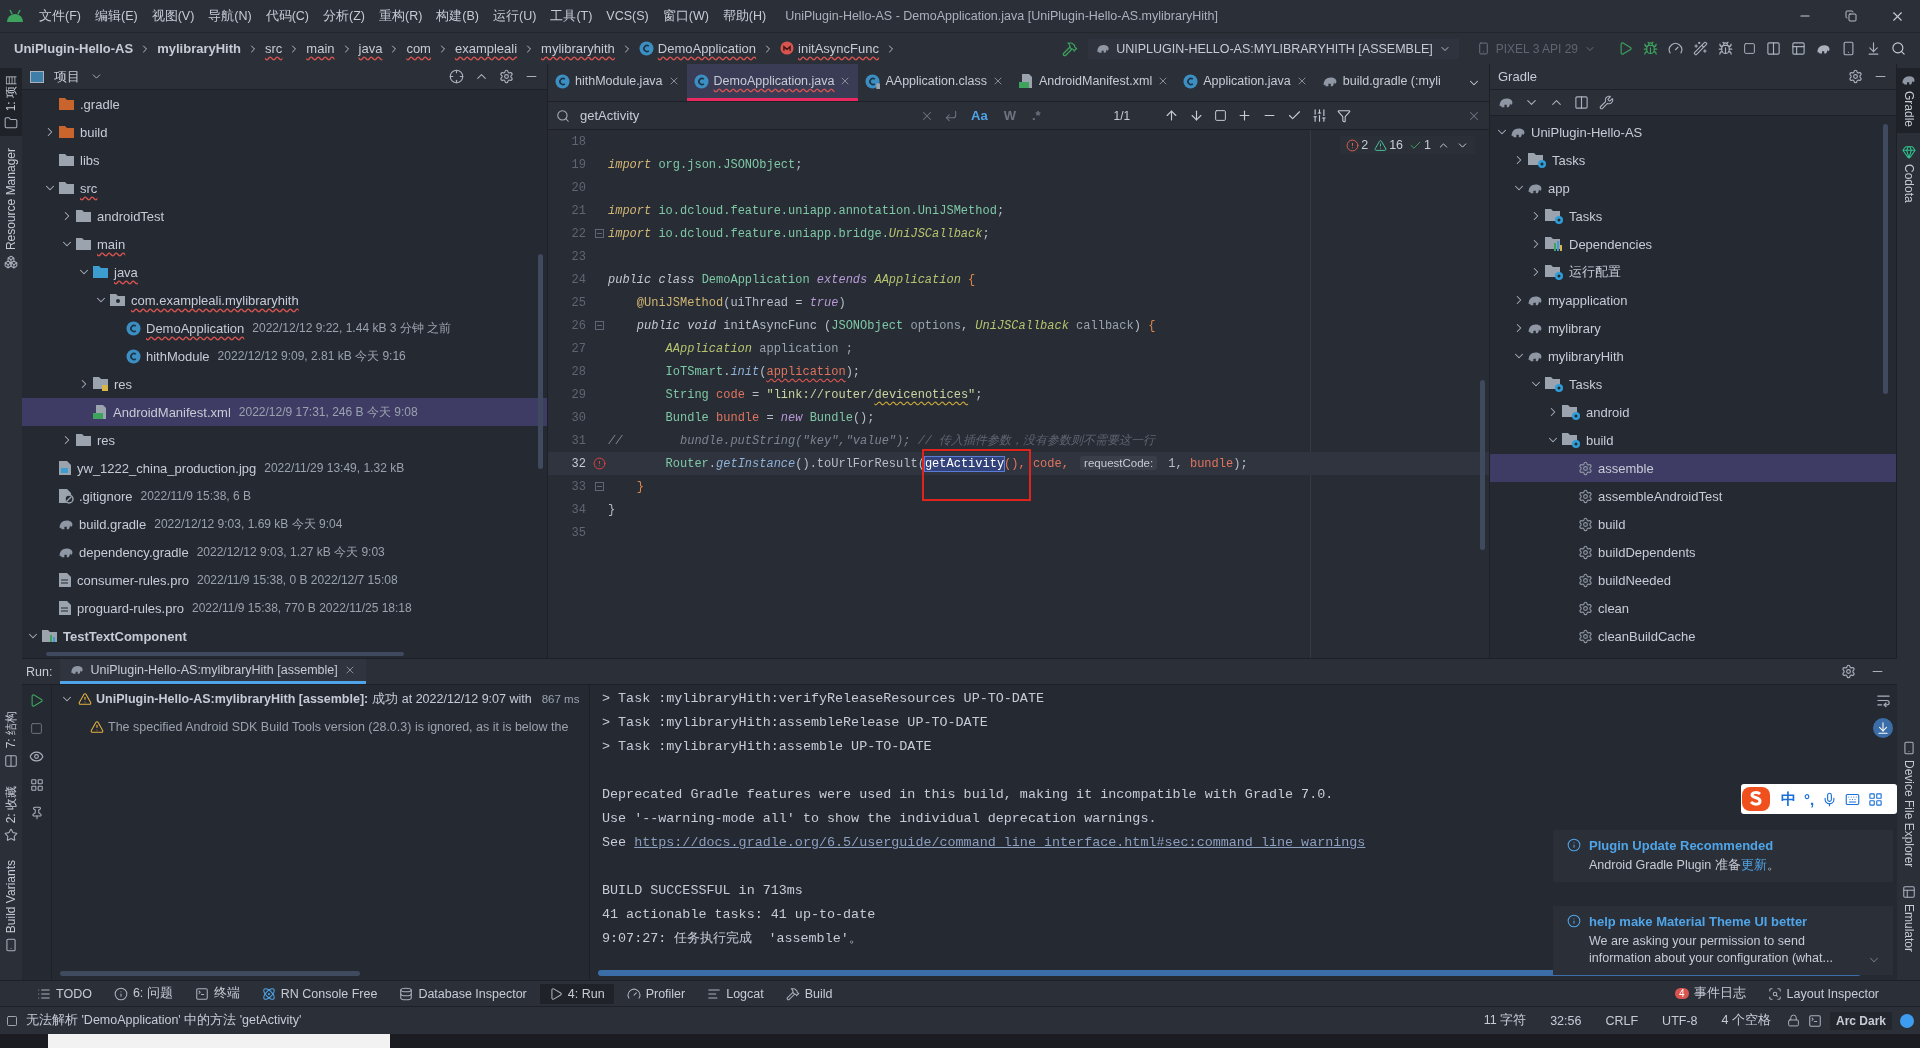 The height and width of the screenshot is (1048, 1920). Describe the element at coordinates (1753, 865) in the screenshot. I see `link: 更新` at that location.